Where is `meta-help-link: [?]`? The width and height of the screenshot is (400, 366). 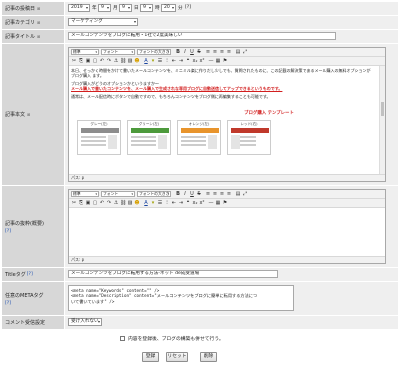
meta-help-link: [?] is located at coordinates (8, 303).